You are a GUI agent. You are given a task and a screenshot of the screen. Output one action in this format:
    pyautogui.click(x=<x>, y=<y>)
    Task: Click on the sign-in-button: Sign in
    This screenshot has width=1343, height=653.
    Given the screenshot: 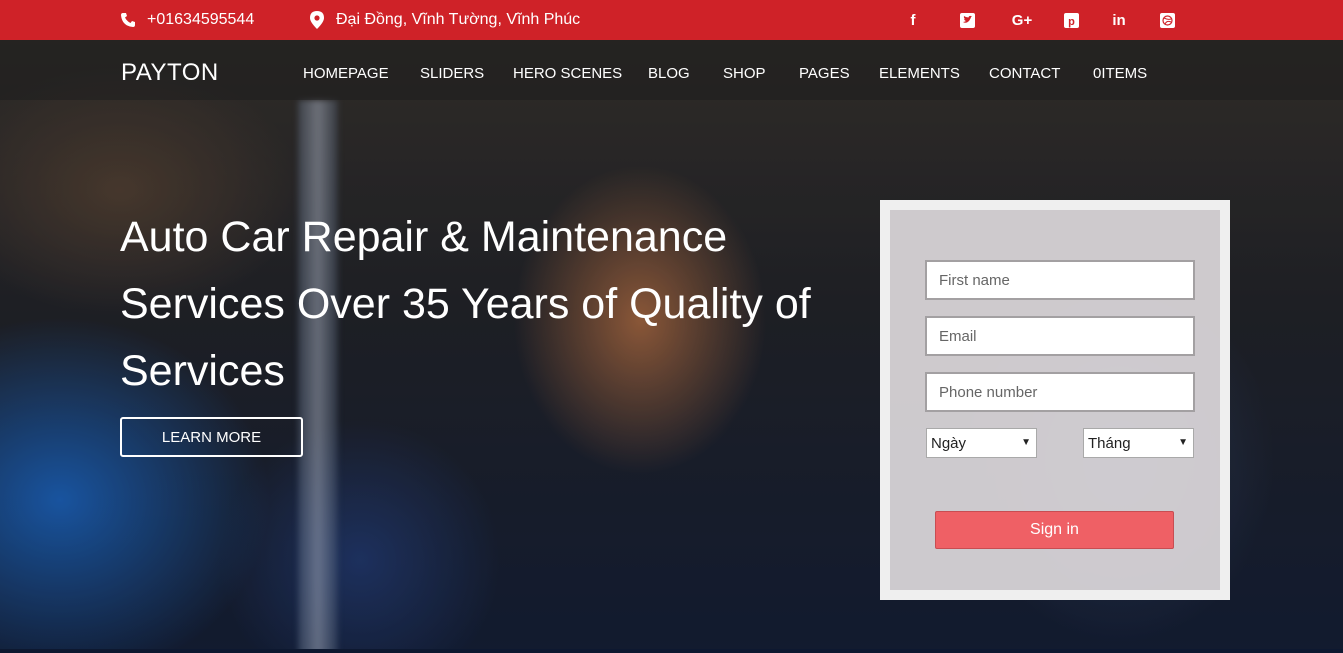 What is the action you would take?
    pyautogui.click(x=1054, y=530)
    